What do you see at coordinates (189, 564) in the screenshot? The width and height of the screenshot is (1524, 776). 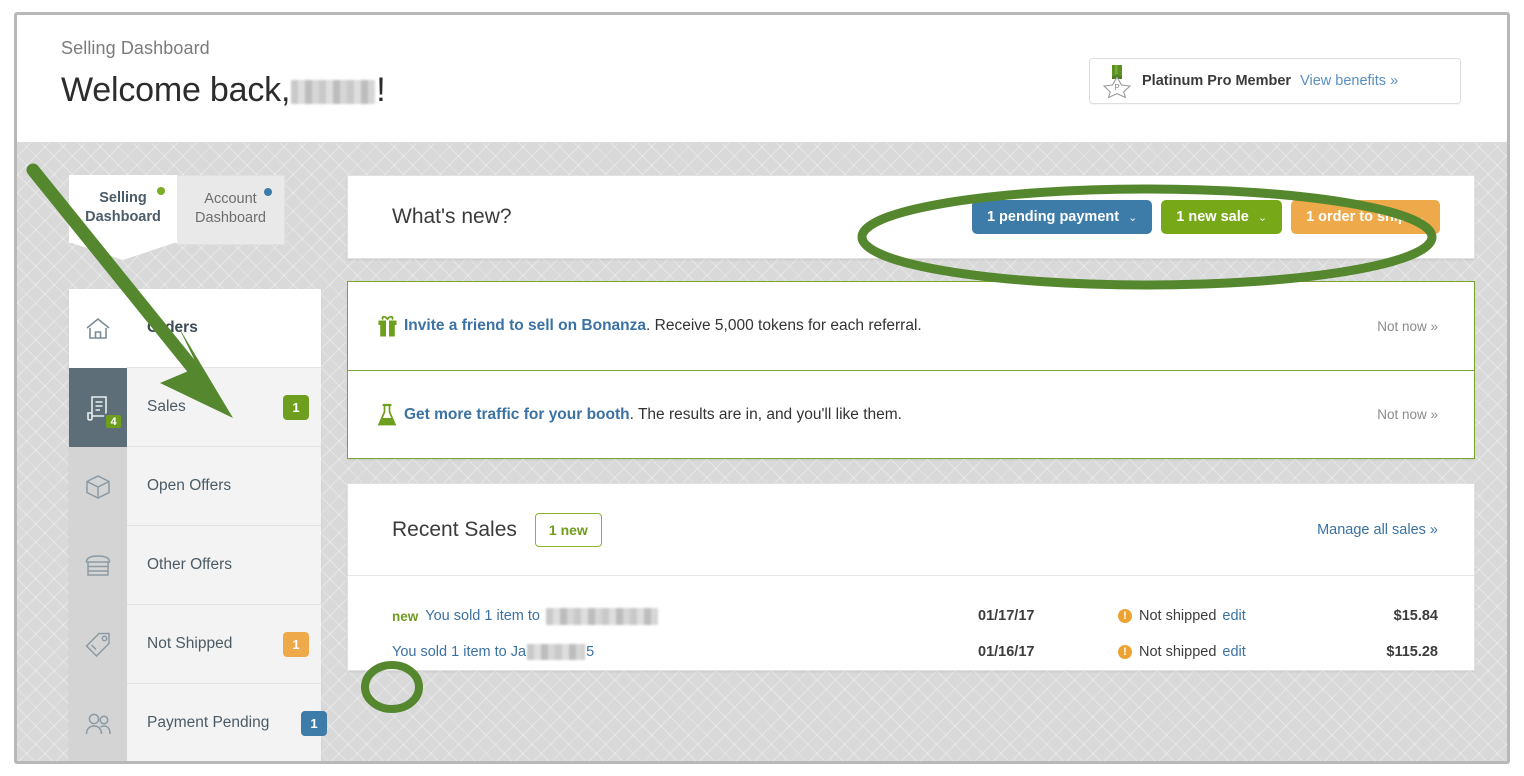 I see `sidebar-item-label: Other Offers` at bounding box center [189, 564].